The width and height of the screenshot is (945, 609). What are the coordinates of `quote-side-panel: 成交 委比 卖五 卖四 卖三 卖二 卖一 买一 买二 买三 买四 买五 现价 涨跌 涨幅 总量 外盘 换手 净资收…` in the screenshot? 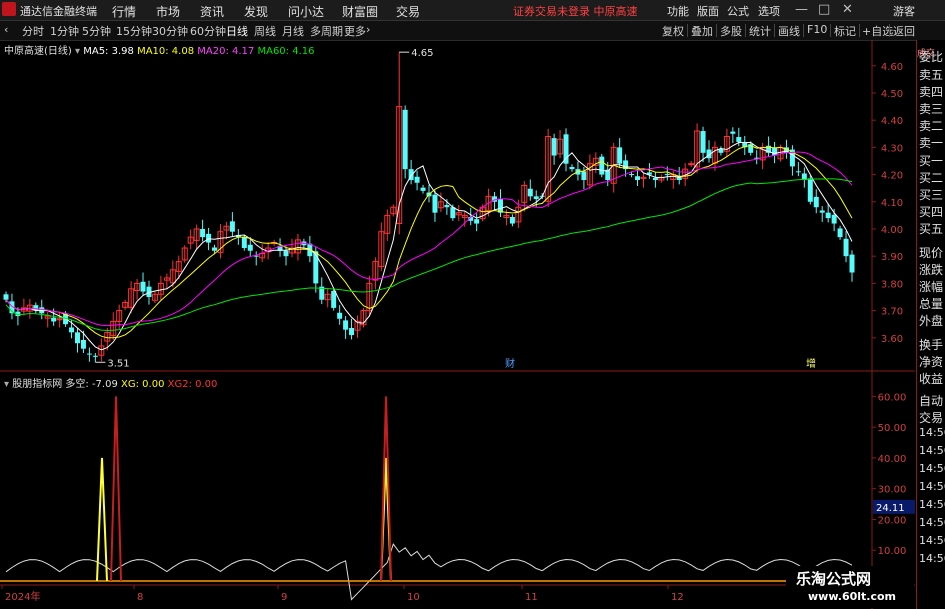 It's located at (930, 324).